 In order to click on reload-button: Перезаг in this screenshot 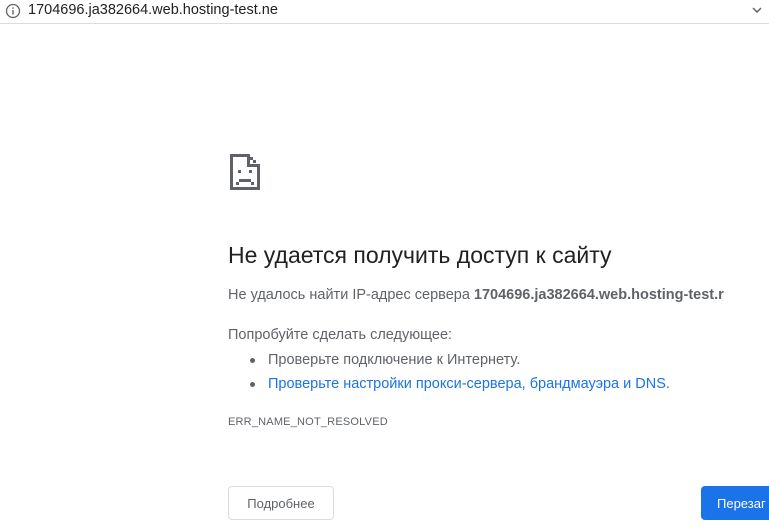, I will do `click(735, 503)`.